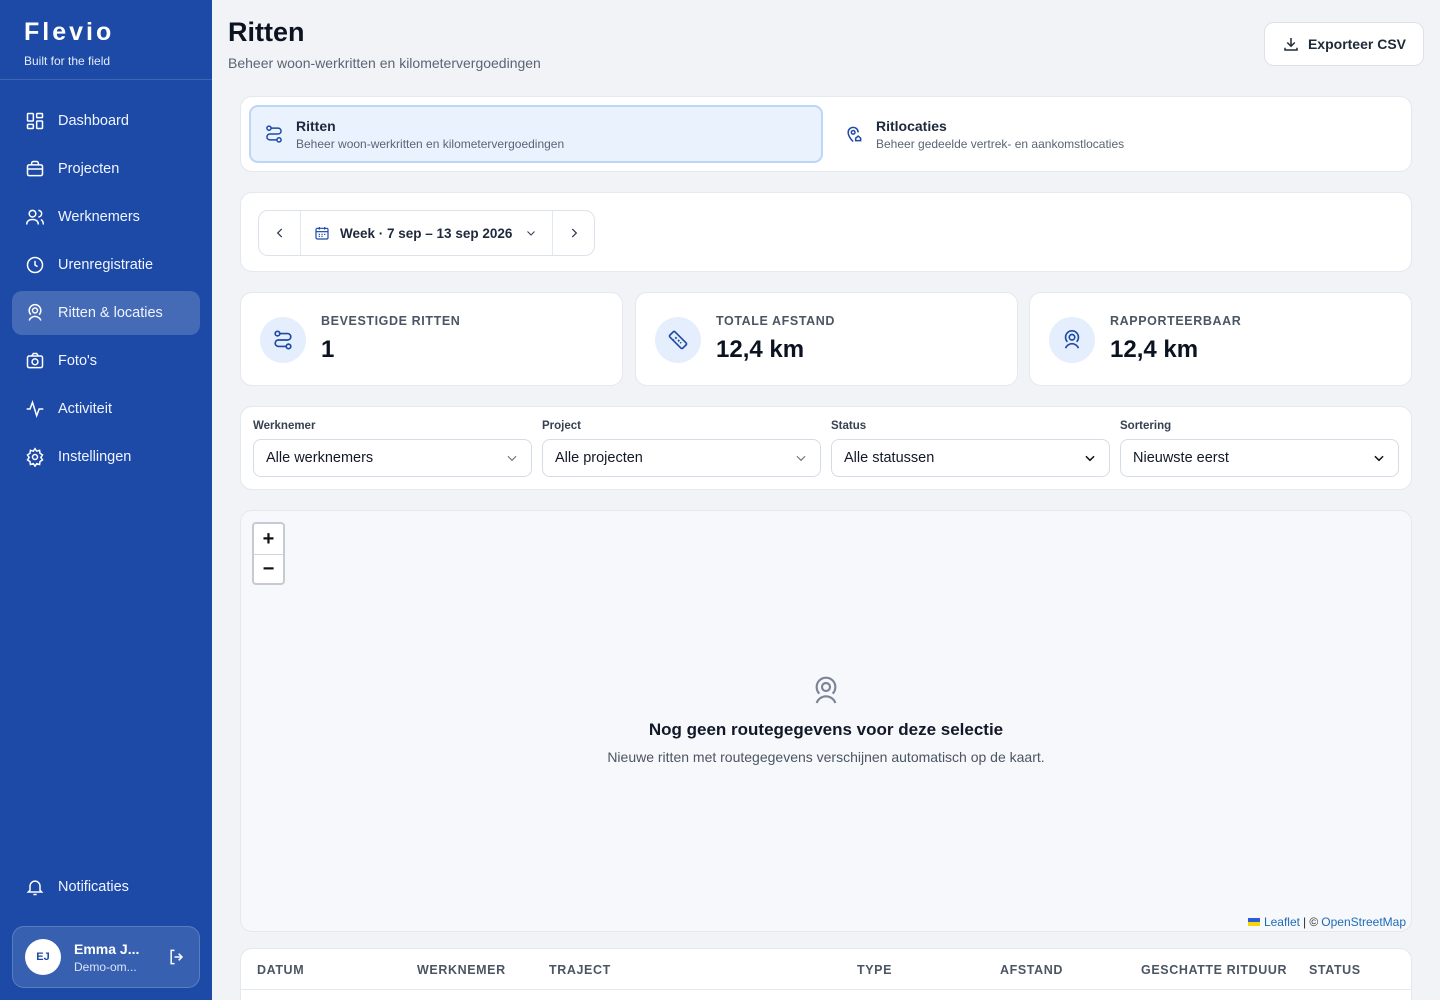 The width and height of the screenshot is (1440, 1000). Describe the element at coordinates (99, 217) in the screenshot. I see `sidebar-item-label: Werknemers` at that location.